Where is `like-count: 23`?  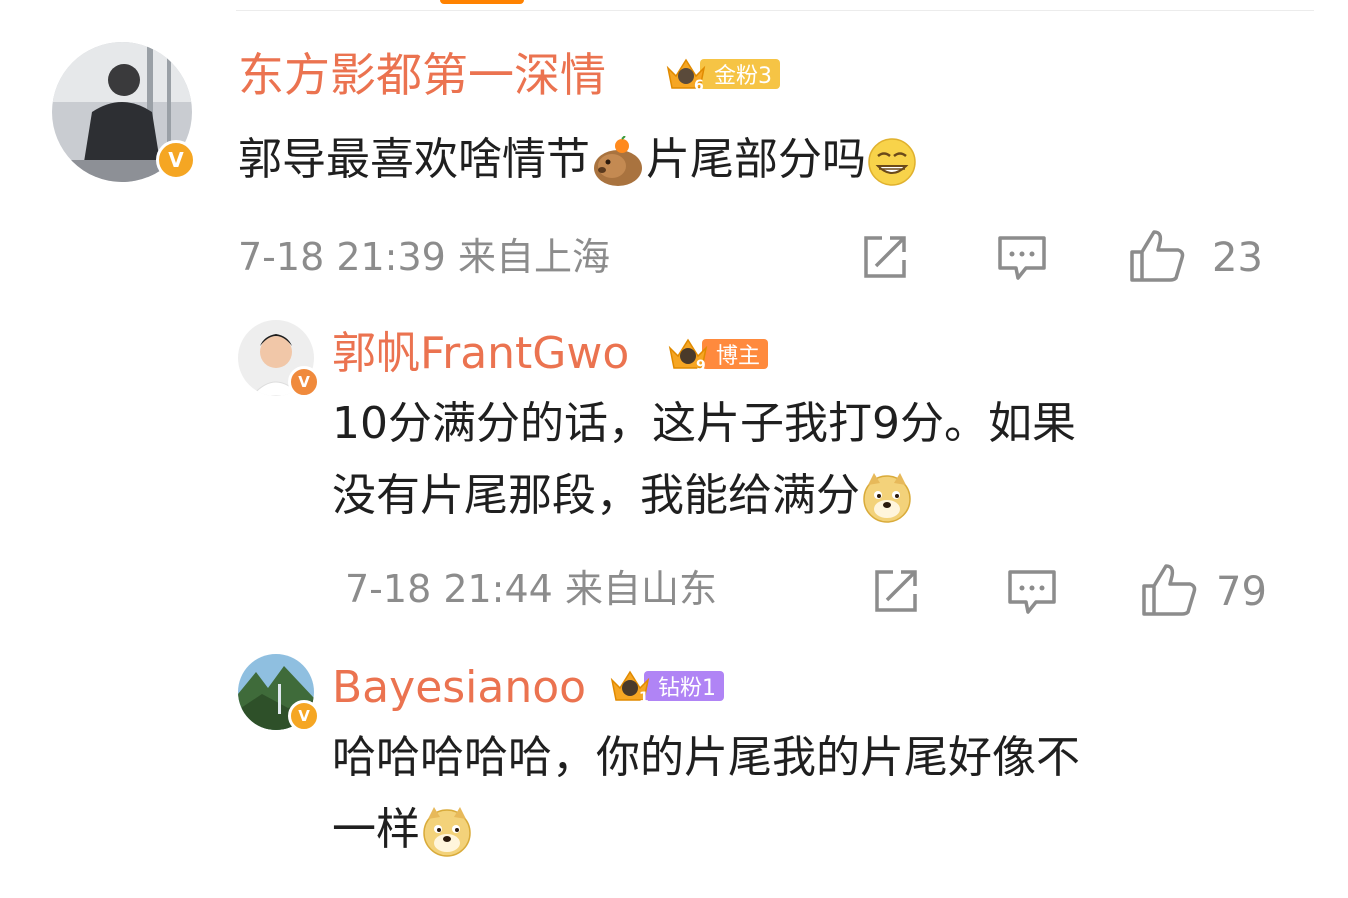 like-count: 23 is located at coordinates (1237, 258).